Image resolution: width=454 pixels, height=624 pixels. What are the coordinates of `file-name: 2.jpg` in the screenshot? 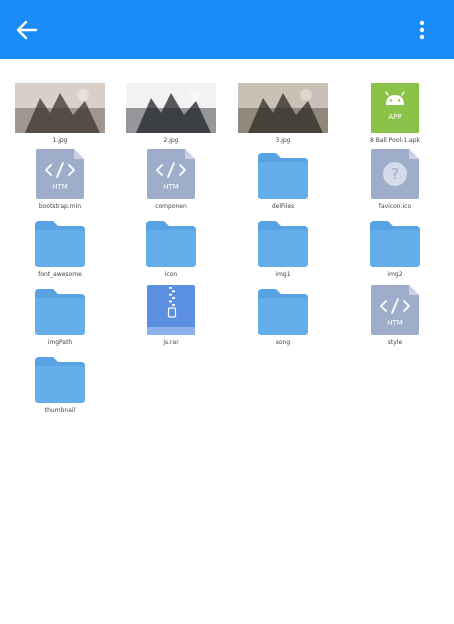 It's located at (171, 140).